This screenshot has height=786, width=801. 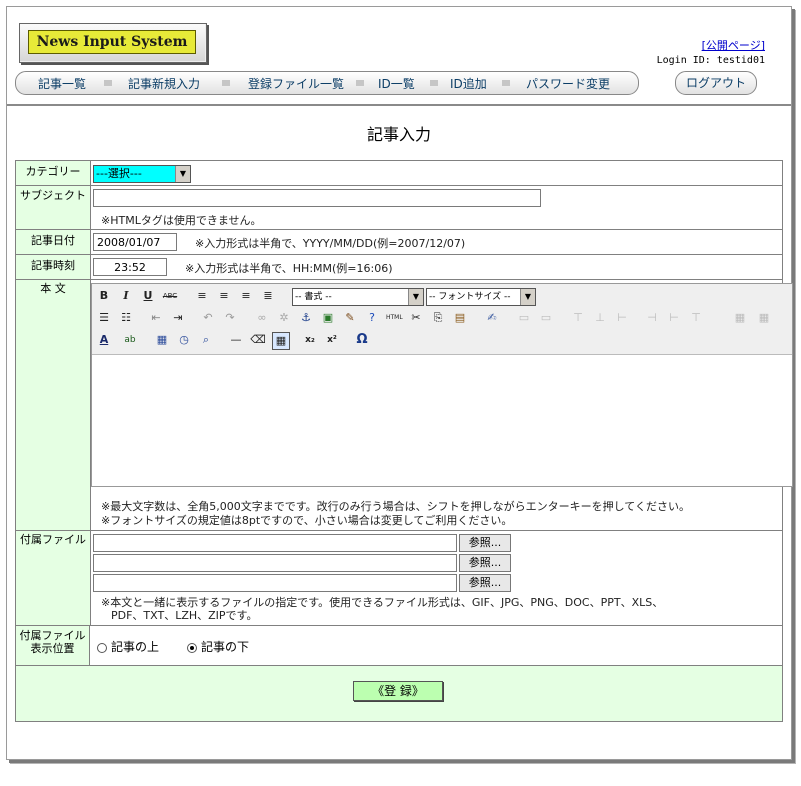 I want to click on time-label: 記事時刻, so click(x=53, y=267).